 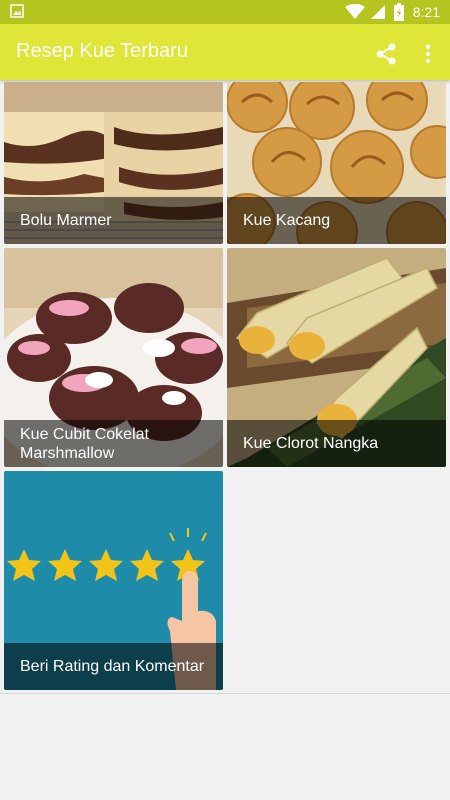 What do you see at coordinates (113, 220) in the screenshot?
I see `card-caption: Bolu Marmer` at bounding box center [113, 220].